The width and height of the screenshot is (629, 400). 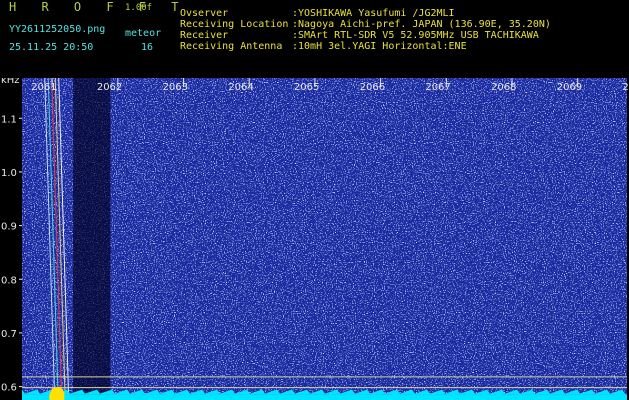 I want to click on x-tick-label: 2068, so click(x=503, y=87).